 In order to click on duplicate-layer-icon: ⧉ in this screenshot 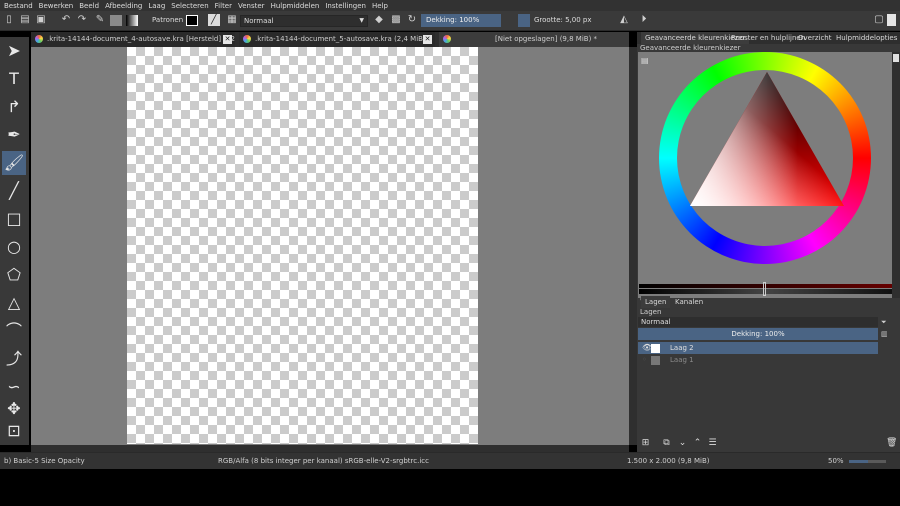, I will do `click(666, 443)`.